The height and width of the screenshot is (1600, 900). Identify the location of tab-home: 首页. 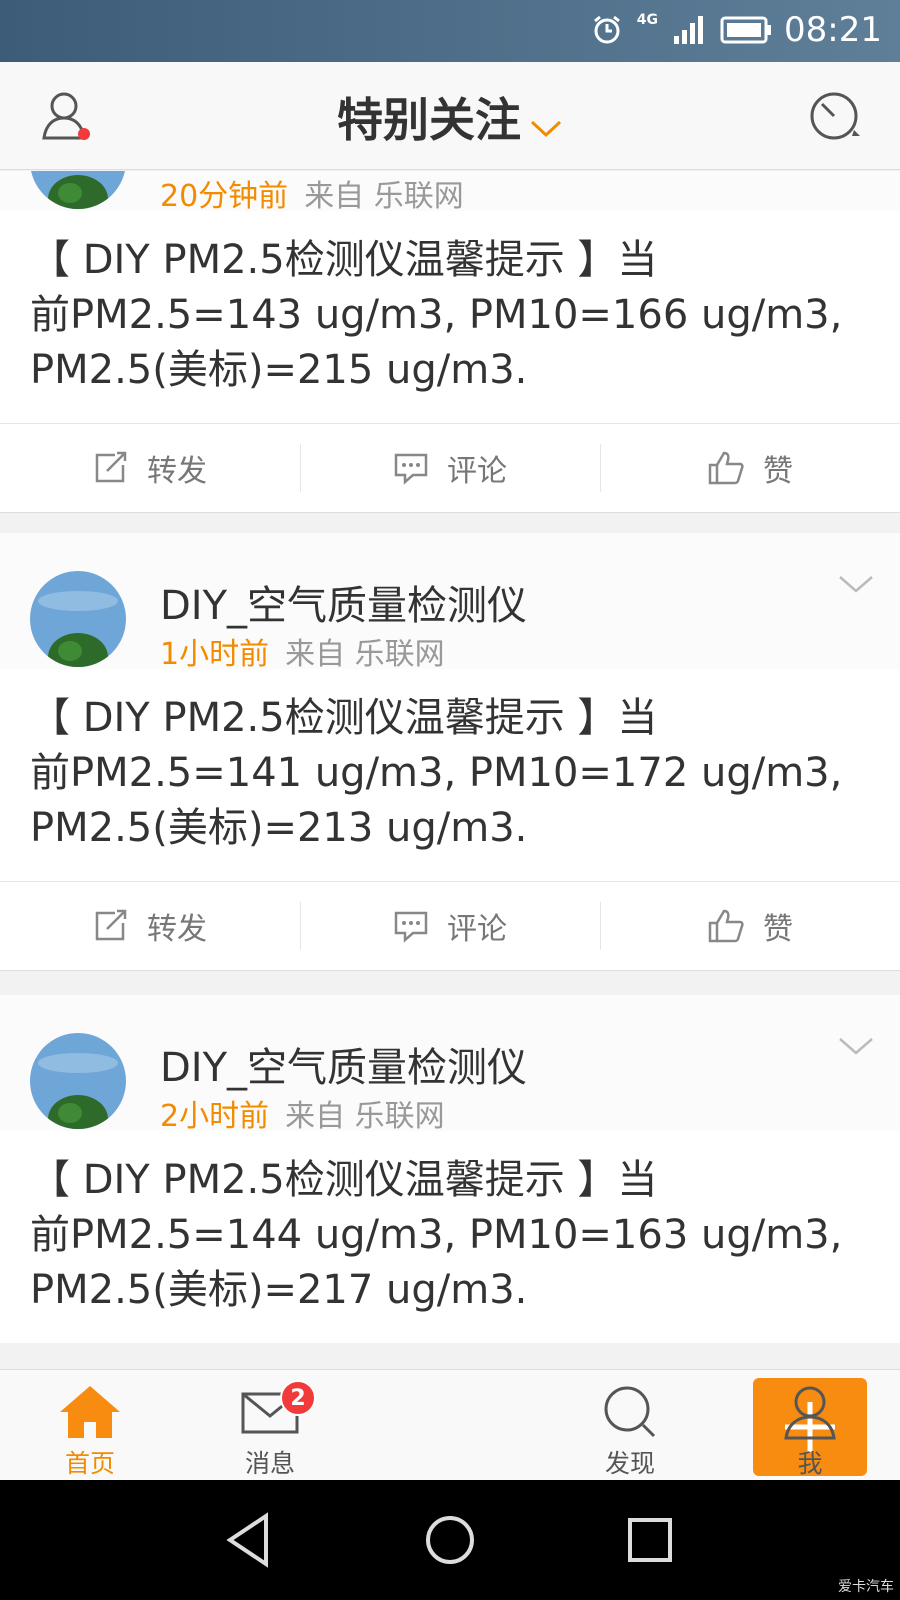
(90, 1425).